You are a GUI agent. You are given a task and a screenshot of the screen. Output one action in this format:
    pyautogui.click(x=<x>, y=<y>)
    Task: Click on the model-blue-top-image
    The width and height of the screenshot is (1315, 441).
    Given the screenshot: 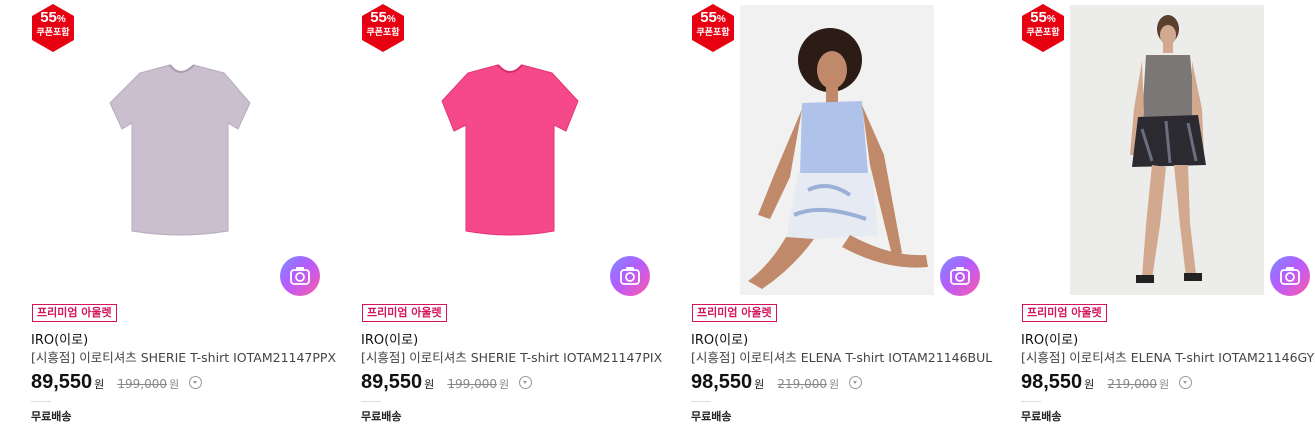 What is the action you would take?
    pyautogui.click(x=837, y=150)
    